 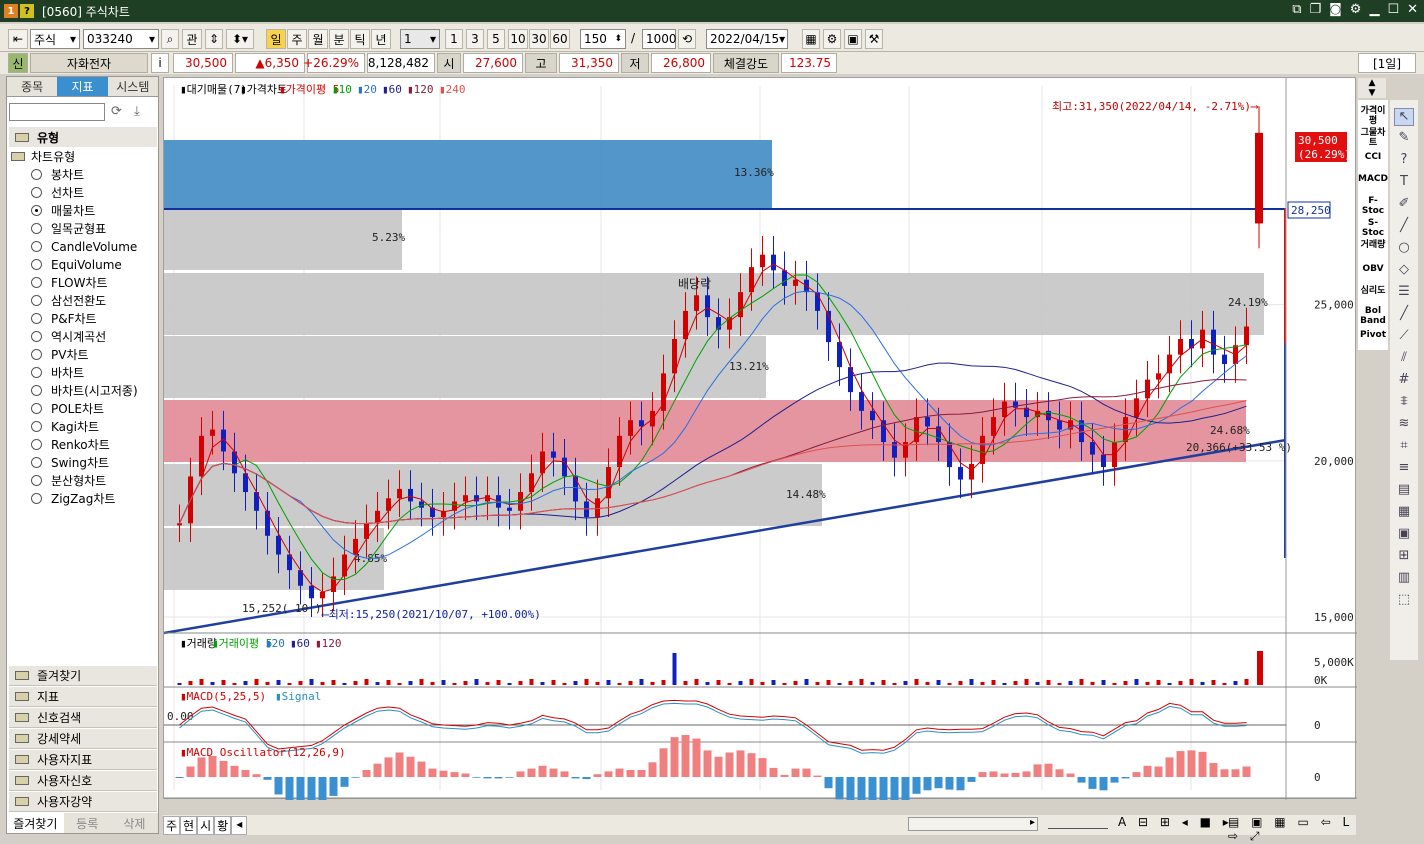 I want to click on chart-type-item: 일목균형표, so click(x=68, y=228).